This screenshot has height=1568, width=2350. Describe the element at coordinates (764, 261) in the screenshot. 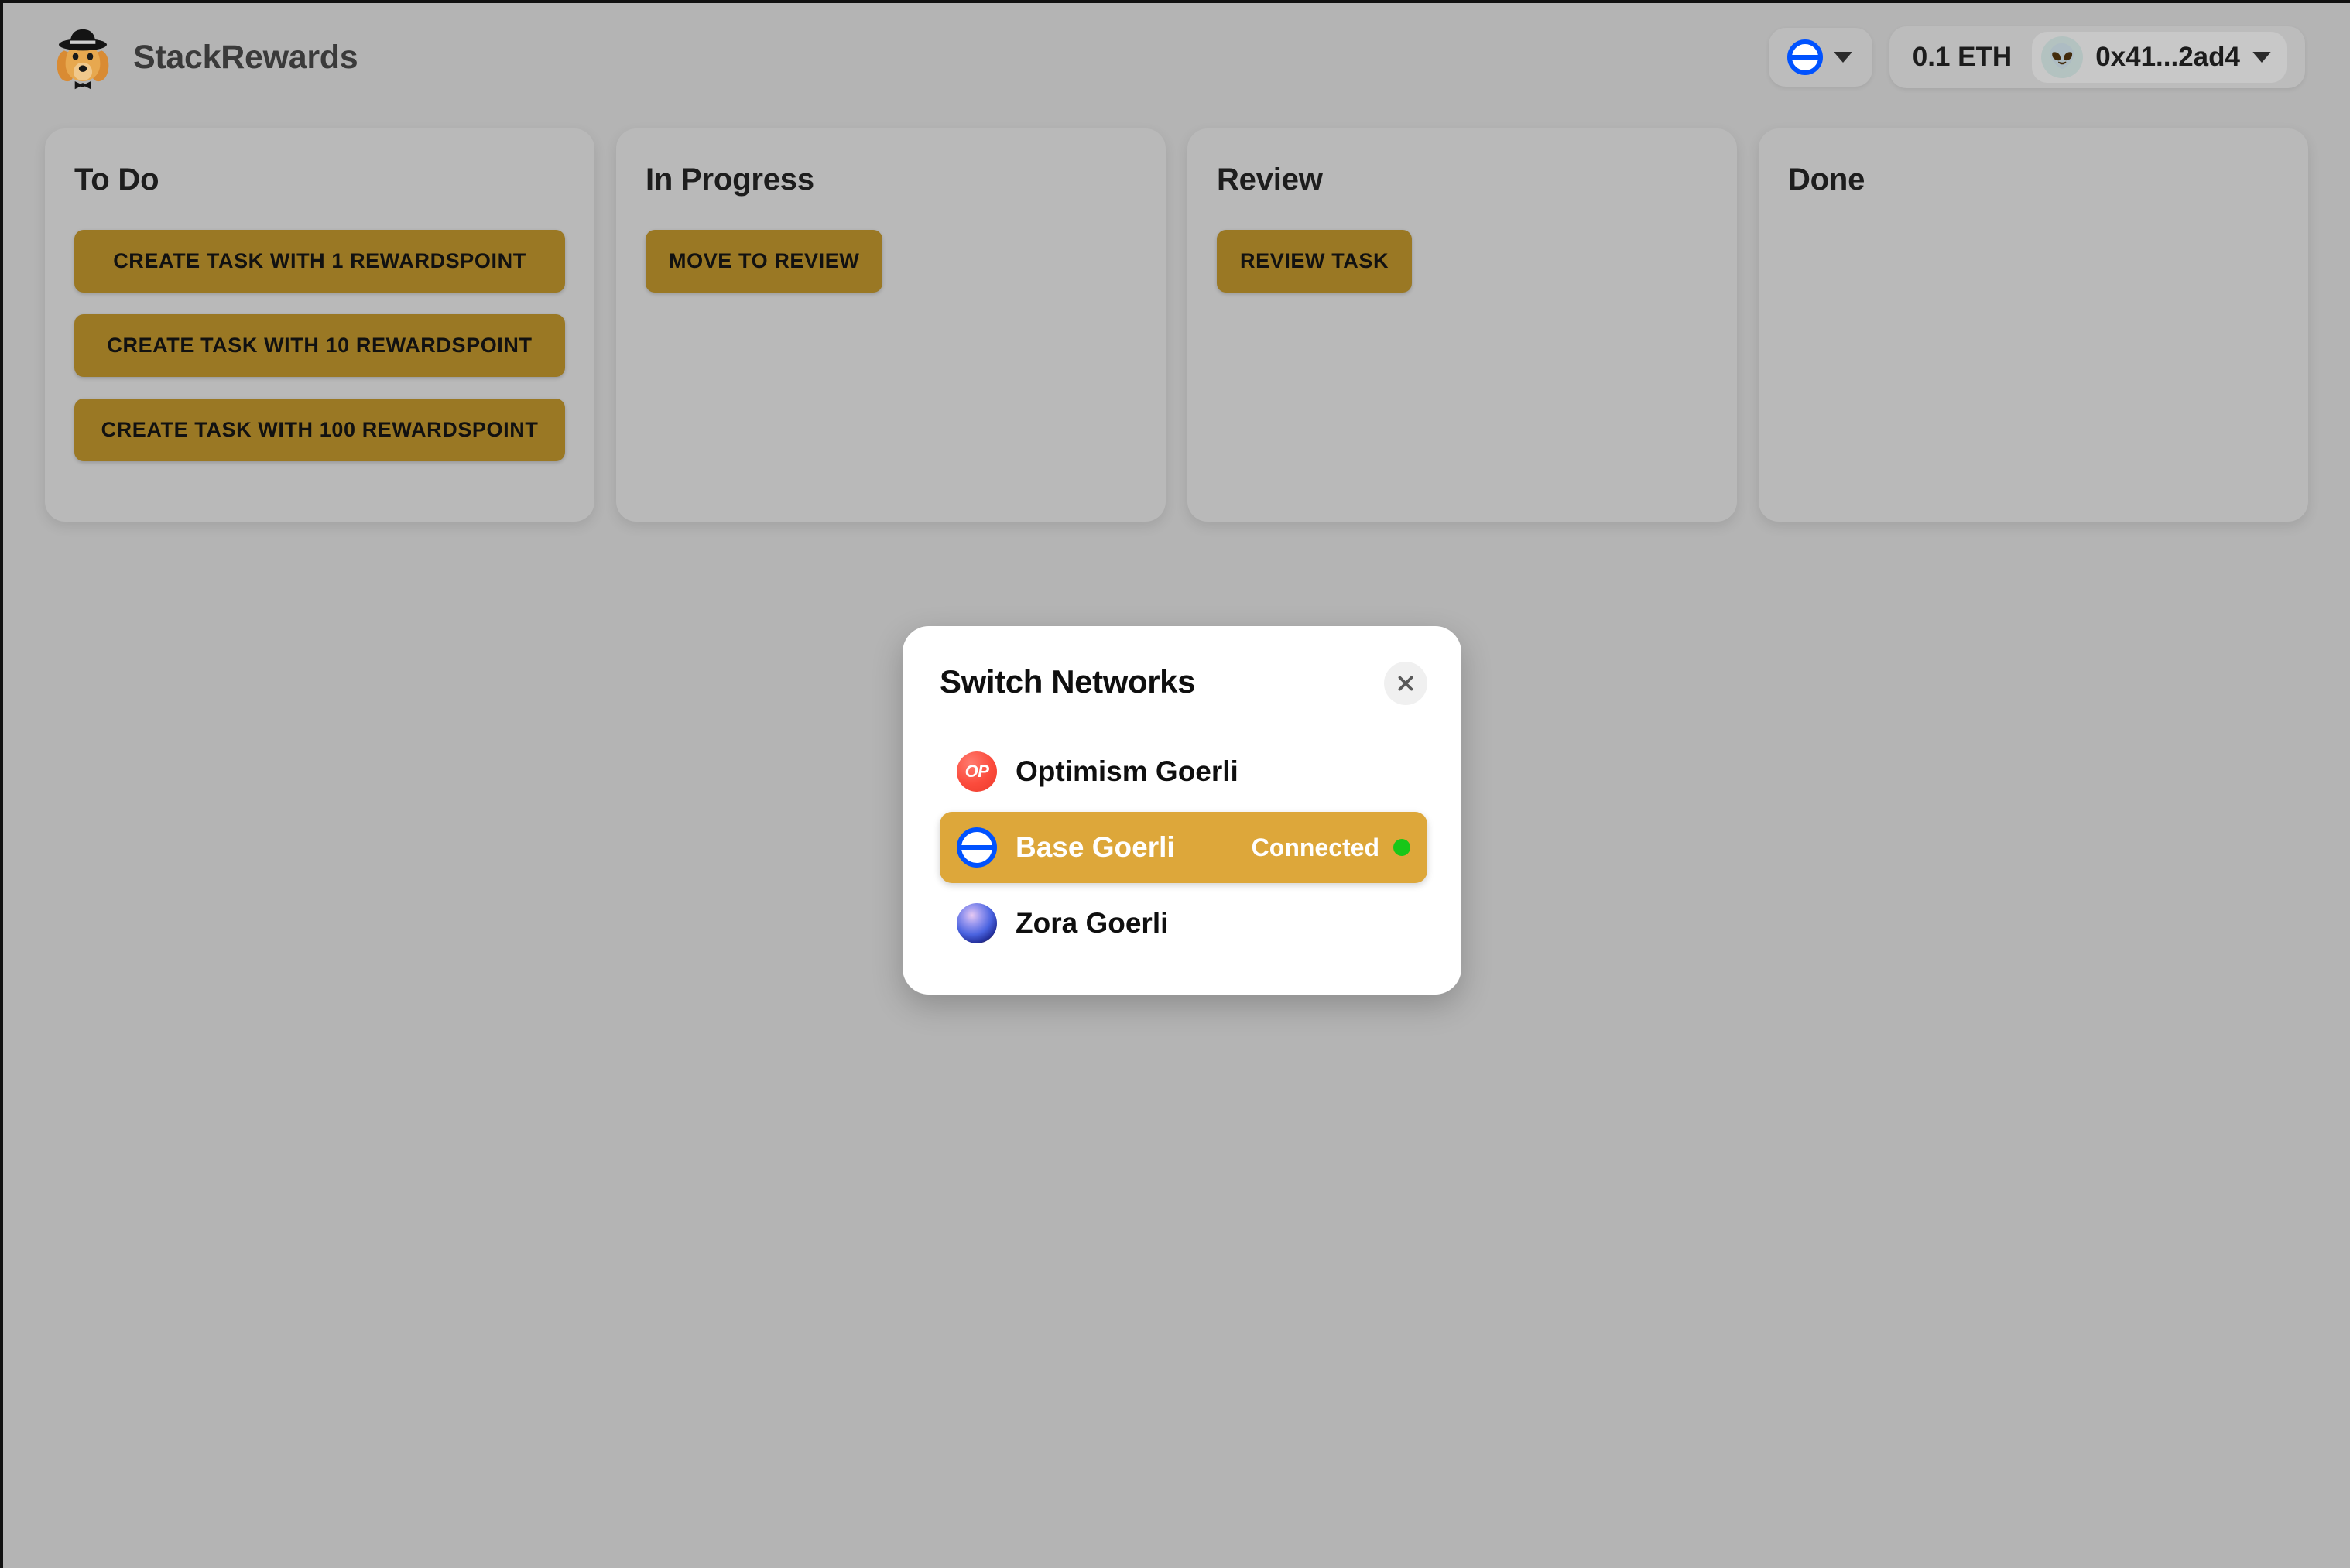

I see `move-to-review-button: MOVE TO REVIEW` at that location.